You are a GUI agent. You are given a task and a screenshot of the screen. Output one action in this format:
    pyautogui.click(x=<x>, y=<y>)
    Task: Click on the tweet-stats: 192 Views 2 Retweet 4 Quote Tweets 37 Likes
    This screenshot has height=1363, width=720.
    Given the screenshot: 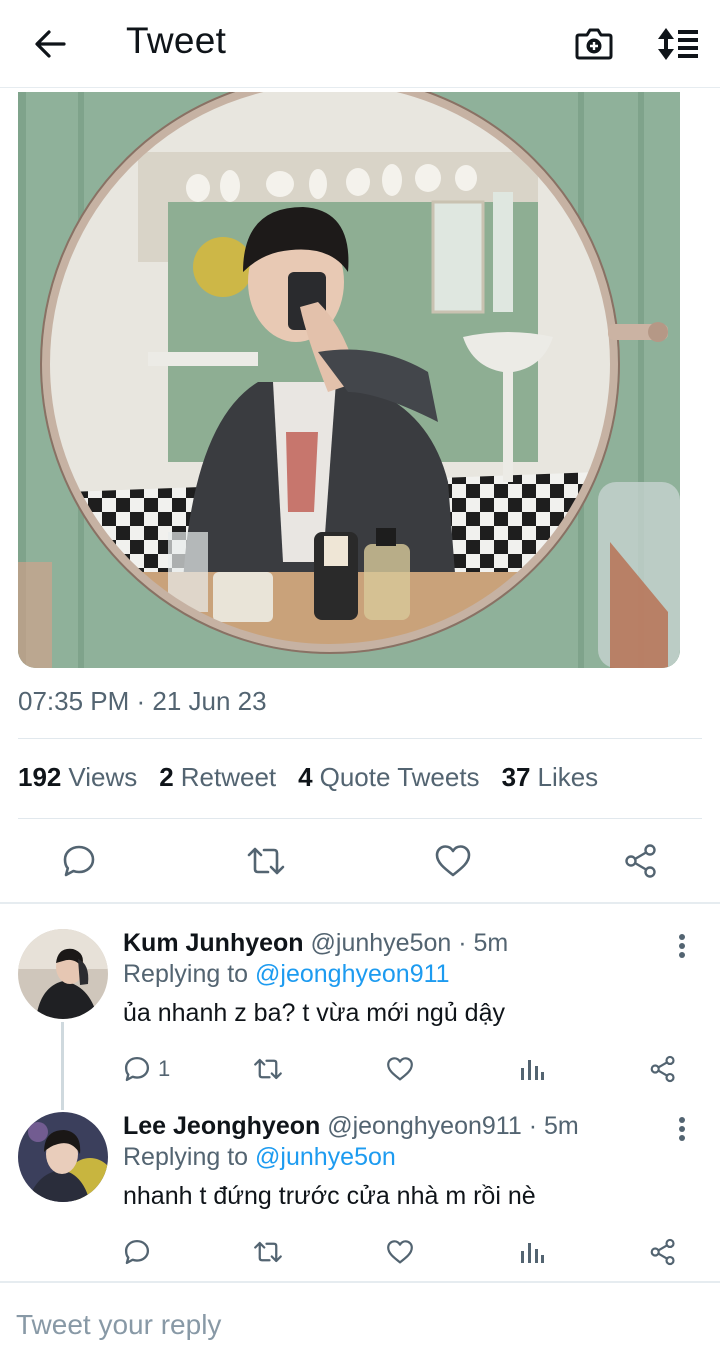 What is the action you would take?
    pyautogui.click(x=308, y=777)
    